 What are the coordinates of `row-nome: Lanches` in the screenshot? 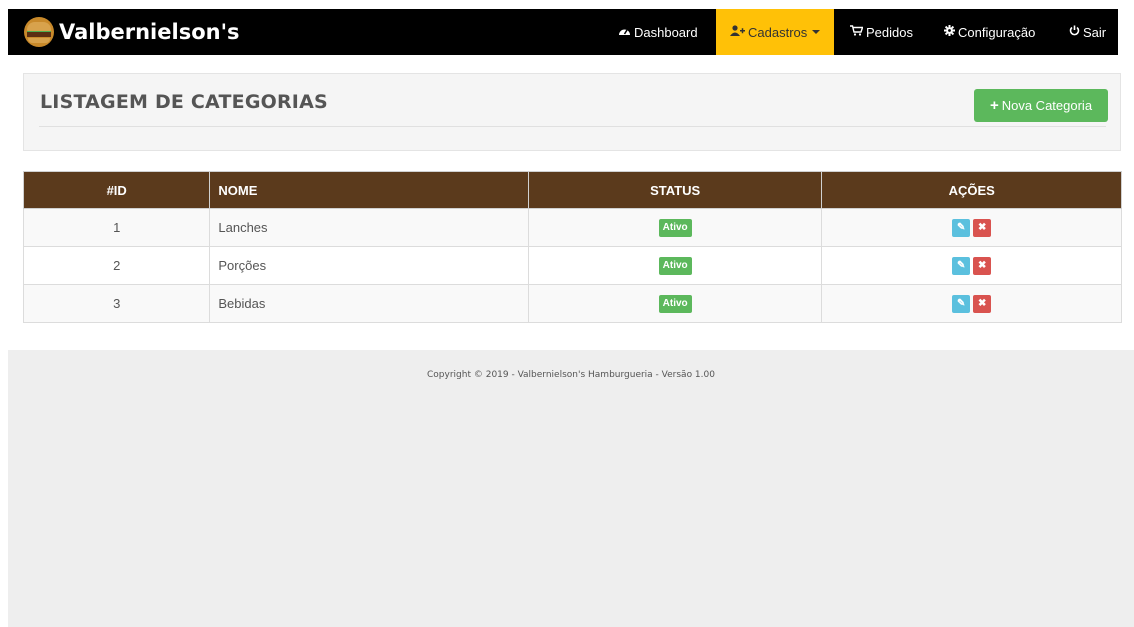 It's located at (369, 227).